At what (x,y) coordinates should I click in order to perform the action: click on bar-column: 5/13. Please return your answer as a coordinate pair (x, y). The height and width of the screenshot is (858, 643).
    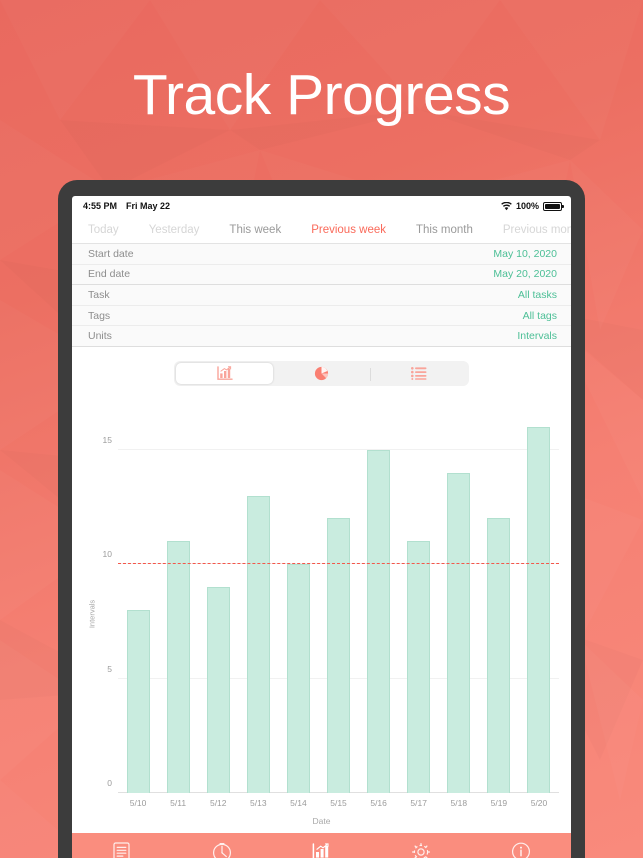
    Looking at the image, I should click on (258, 606).